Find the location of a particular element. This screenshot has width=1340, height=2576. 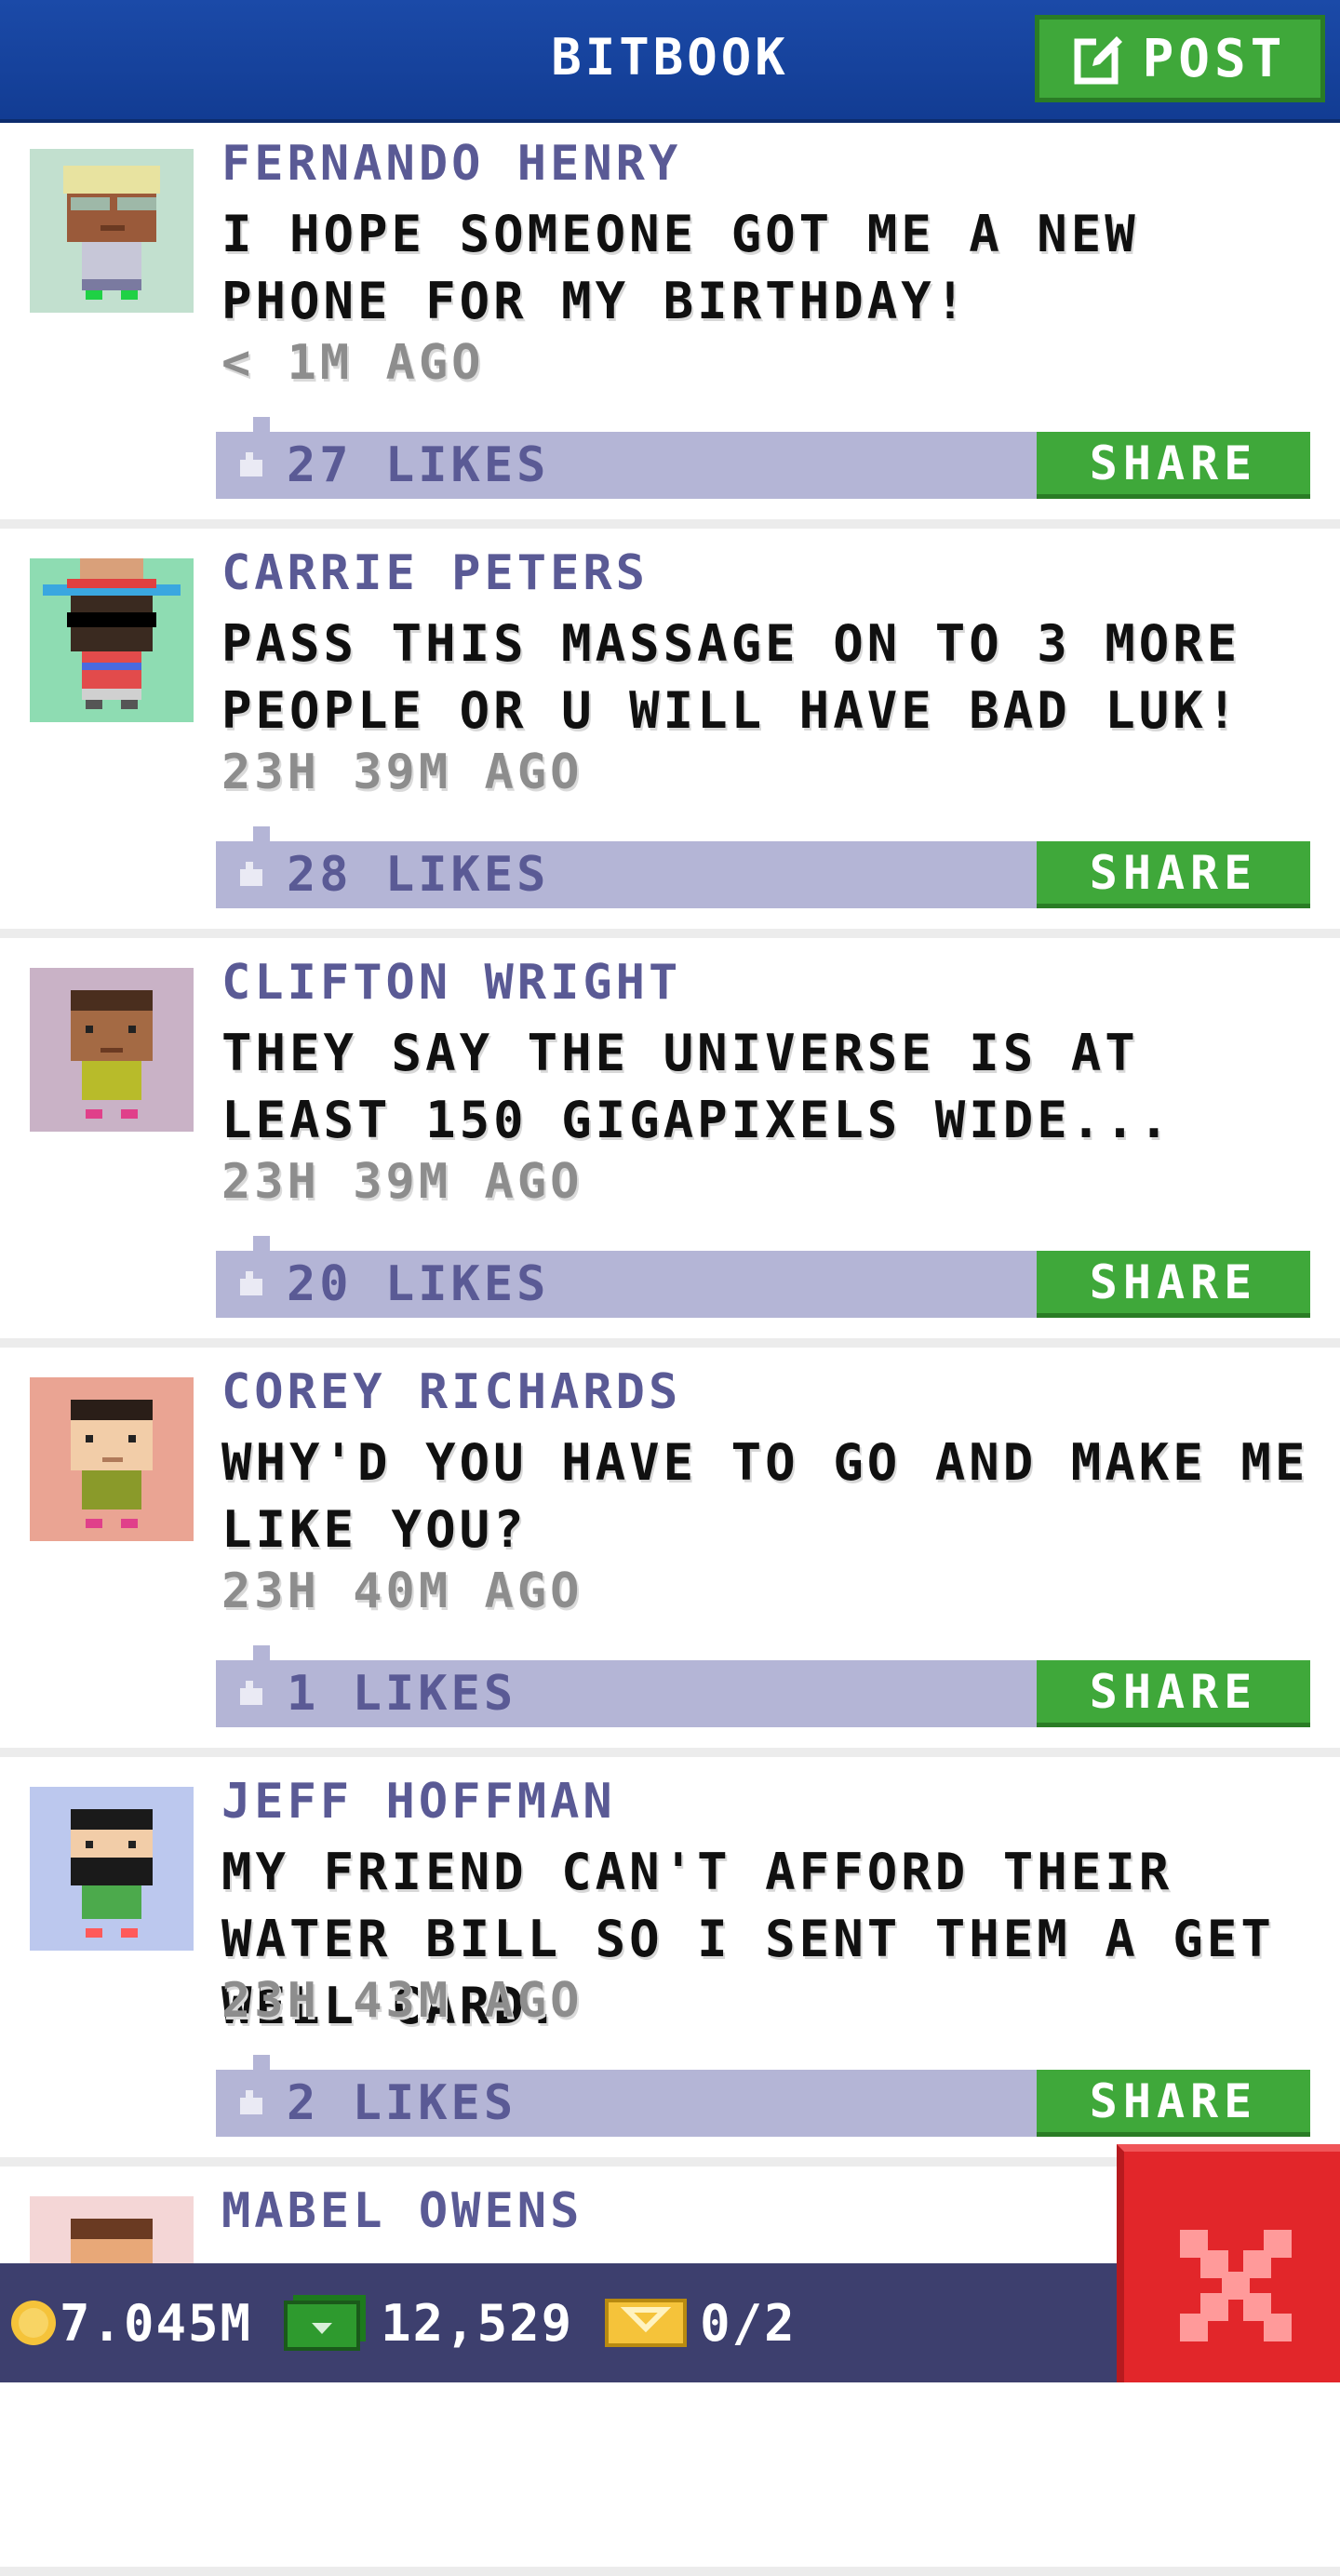

post-author: JEFF HOFFMAN is located at coordinates (418, 1802).